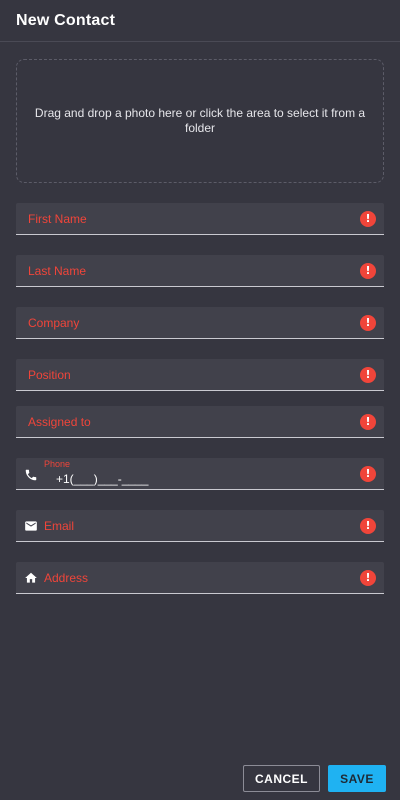 The height and width of the screenshot is (800, 400). What do you see at coordinates (31, 475) in the screenshot?
I see `phone-icon` at bounding box center [31, 475].